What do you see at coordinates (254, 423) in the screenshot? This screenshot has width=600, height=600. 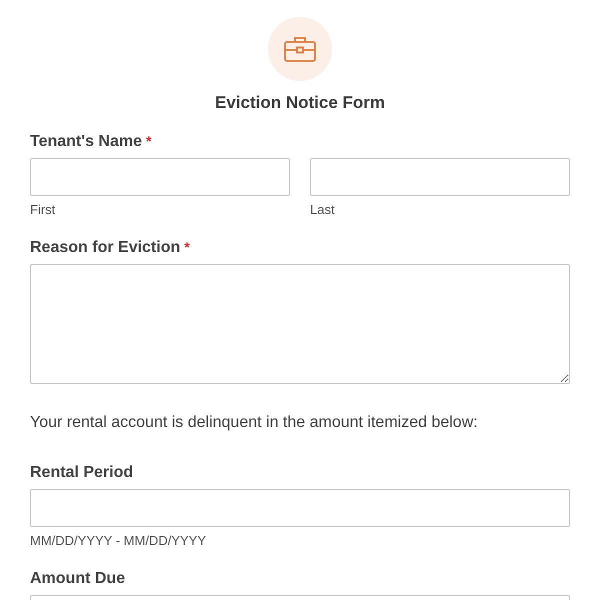 I see `info-text: Your rental account is delinquent in the amount itemized below:` at bounding box center [254, 423].